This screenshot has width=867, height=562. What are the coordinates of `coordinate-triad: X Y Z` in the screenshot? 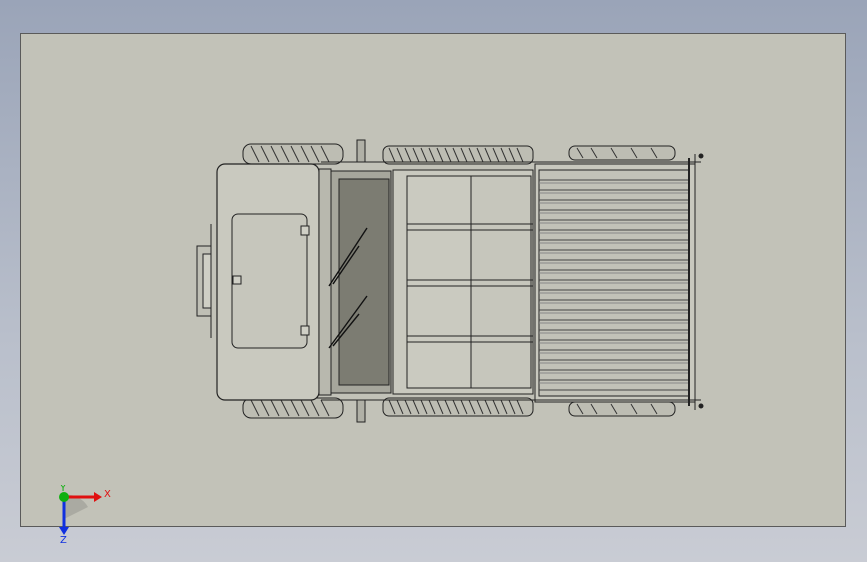 It's located at (83, 515).